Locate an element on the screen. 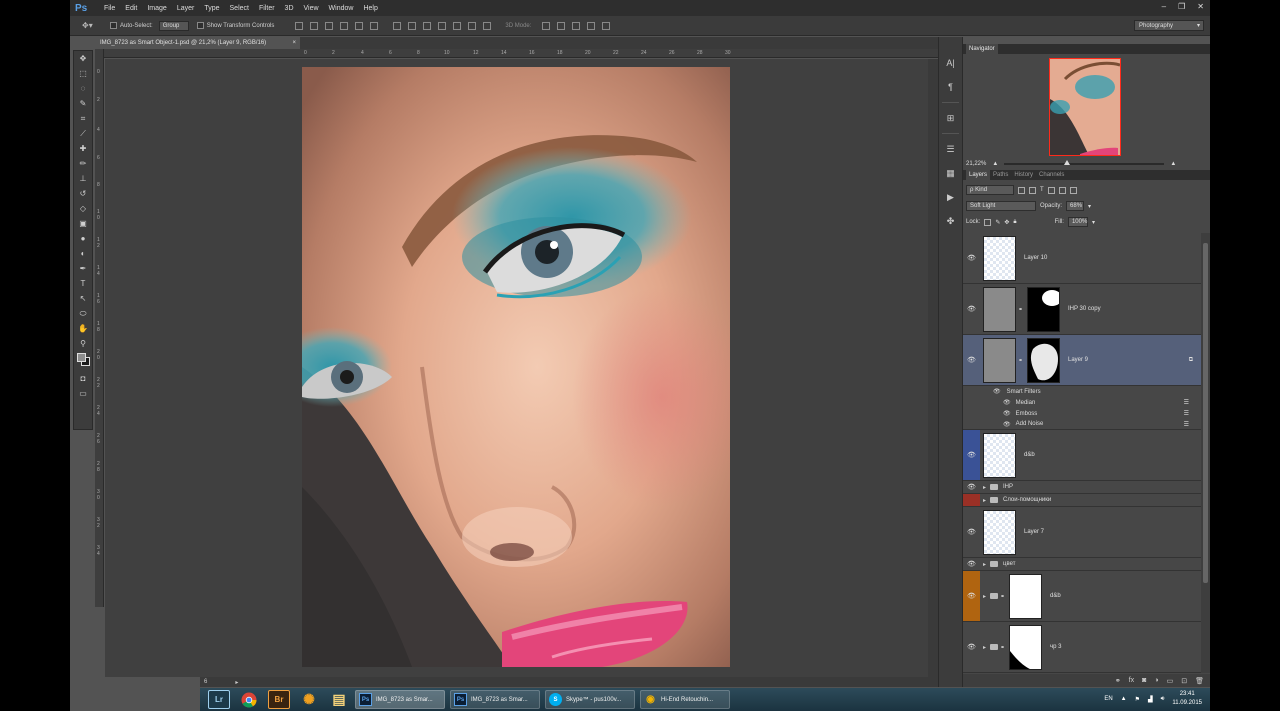 Image resolution: width=1280 pixels, height=711 pixels. tab-channels: Channels is located at coordinates (1051, 175).